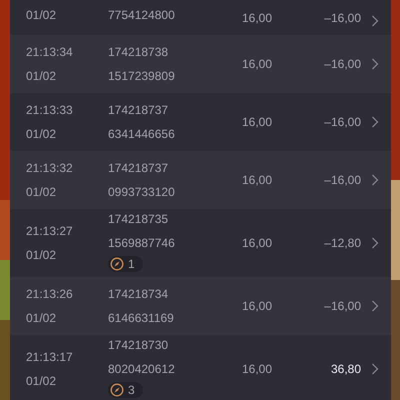 The image size is (400, 400). What do you see at coordinates (139, 219) in the screenshot?
I see `order-number: 174218735` at bounding box center [139, 219].